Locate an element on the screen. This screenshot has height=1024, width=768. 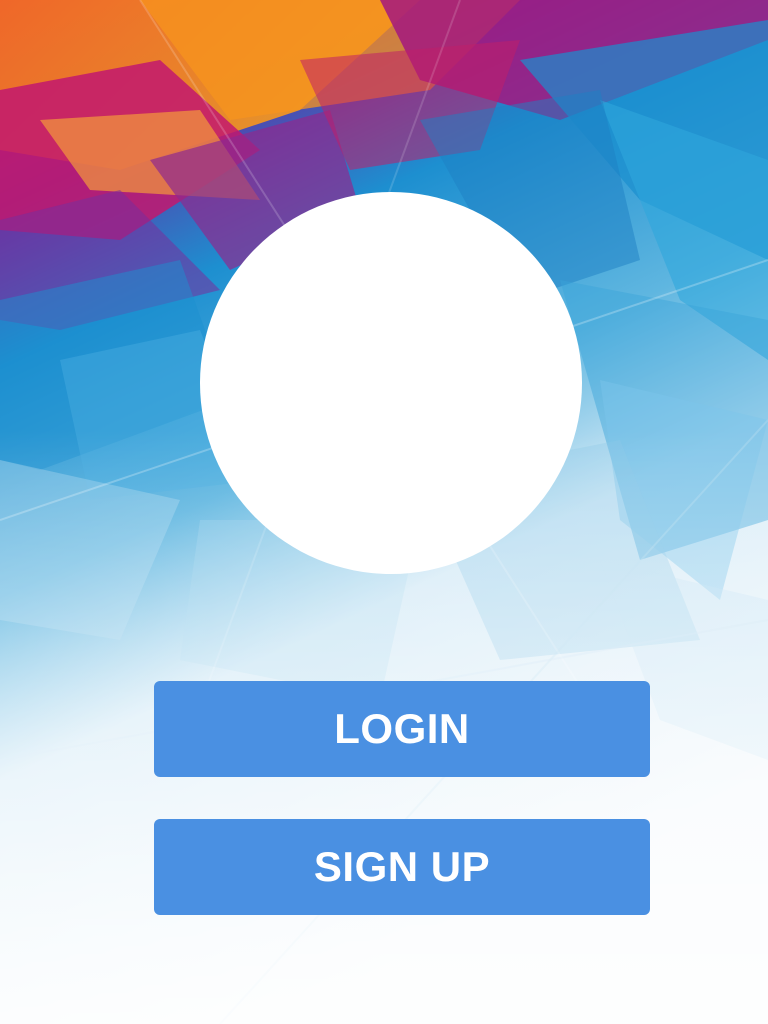
signup-button-label: SIGN UP is located at coordinates (402, 866).